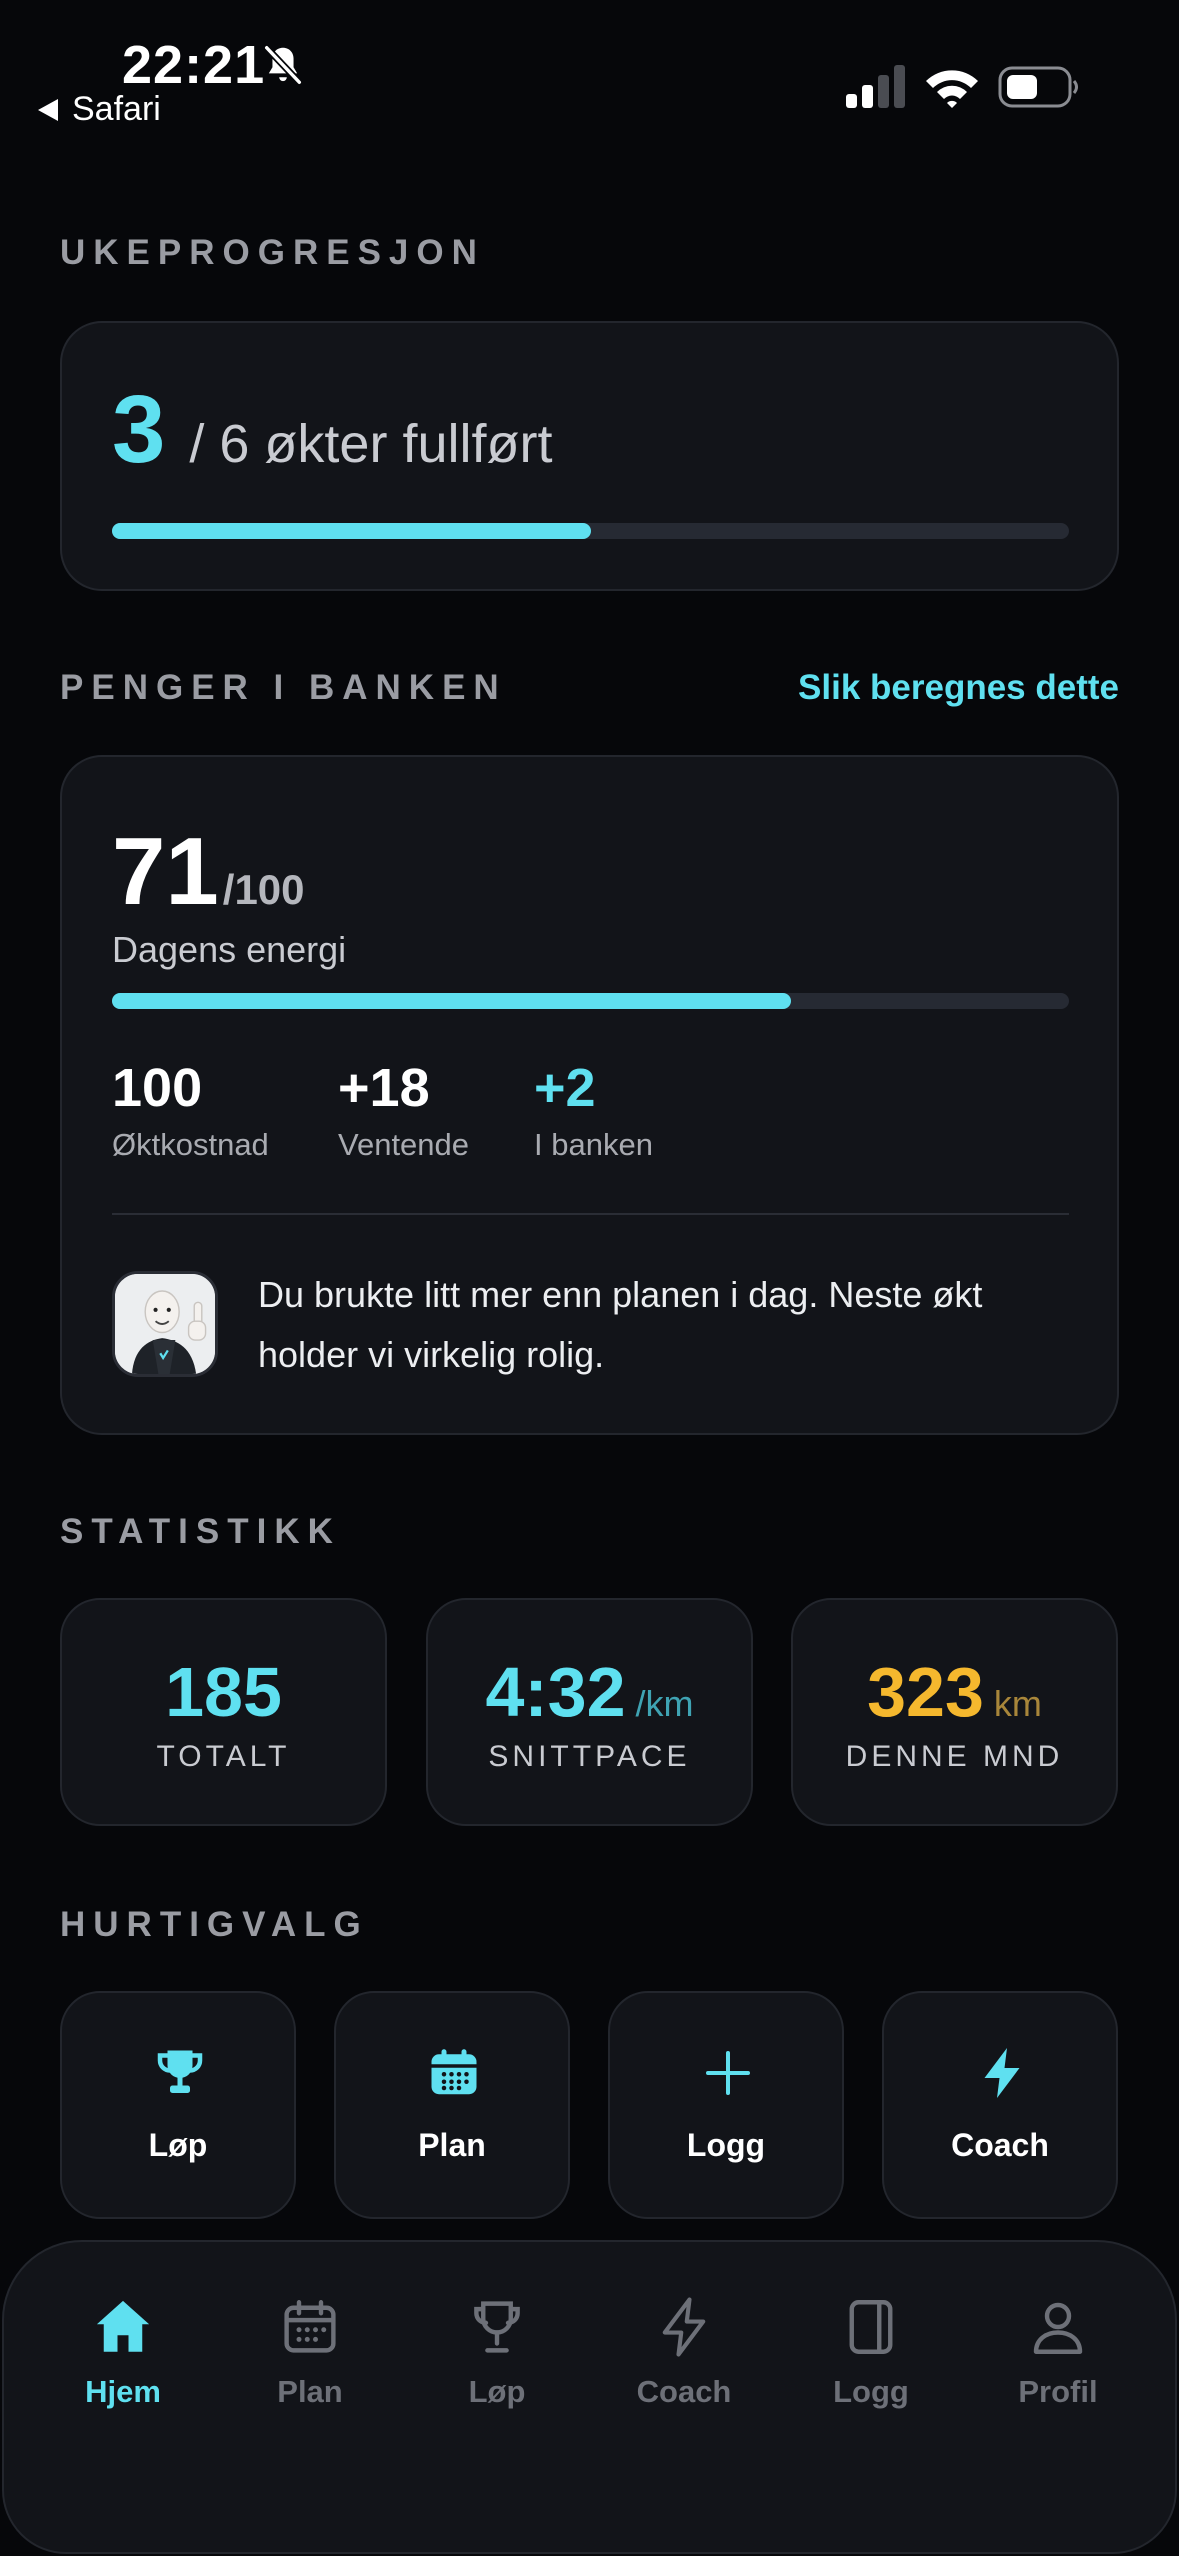 This screenshot has height=2556, width=1179. Describe the element at coordinates (404, 1144) in the screenshot. I see `stat-label: Ventende` at that location.